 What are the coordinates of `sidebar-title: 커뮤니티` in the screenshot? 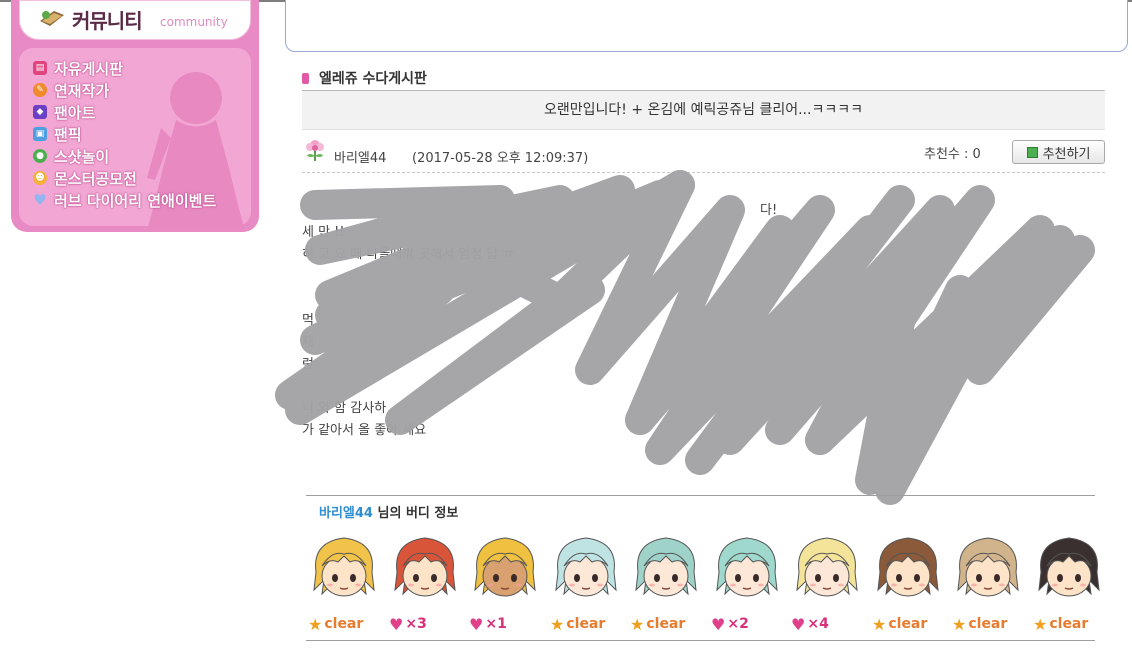 It's located at (107, 21).